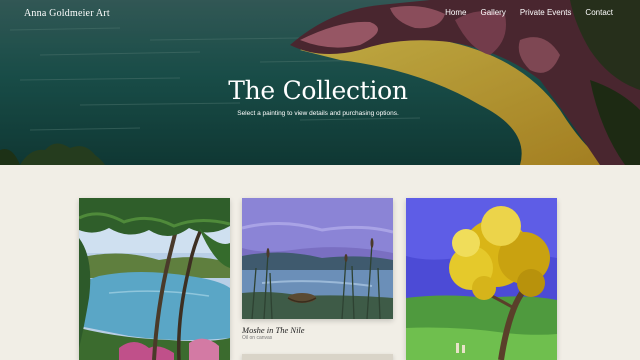 The width and height of the screenshot is (640, 360). I want to click on painting-title: Moshe in The Nile, so click(273, 330).